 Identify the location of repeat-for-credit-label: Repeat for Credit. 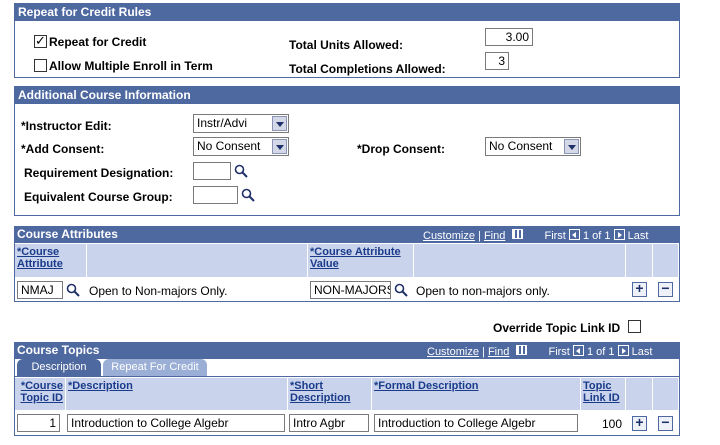
(98, 42).